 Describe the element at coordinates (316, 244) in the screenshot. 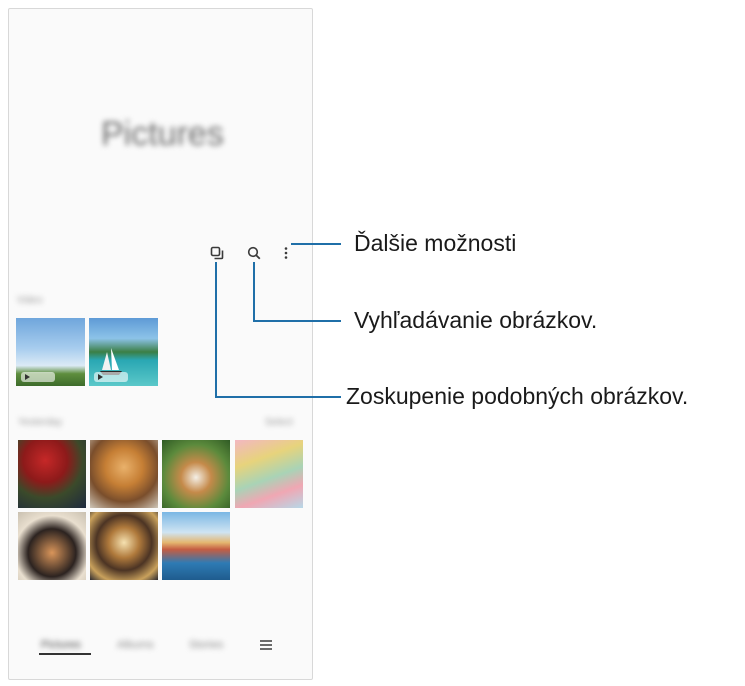

I see `callout-line-more-options` at that location.